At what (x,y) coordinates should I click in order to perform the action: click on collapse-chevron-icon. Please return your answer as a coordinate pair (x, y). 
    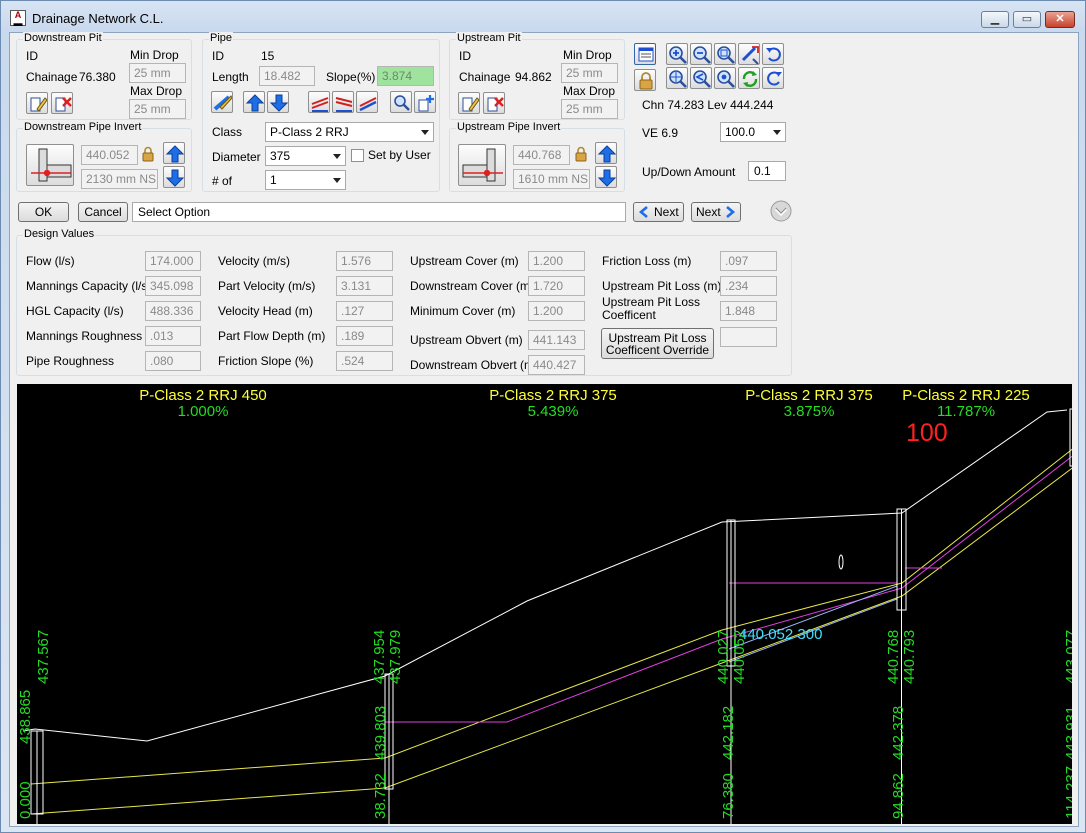
    Looking at the image, I should click on (781, 211).